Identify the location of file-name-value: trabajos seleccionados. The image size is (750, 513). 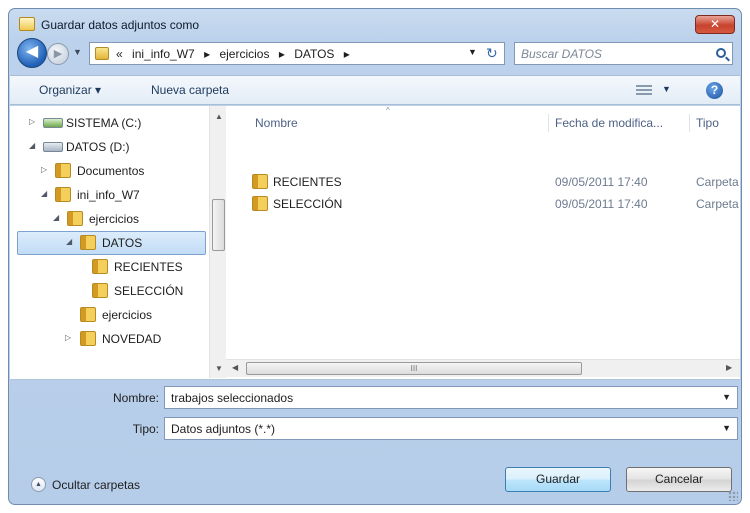
(232, 398).